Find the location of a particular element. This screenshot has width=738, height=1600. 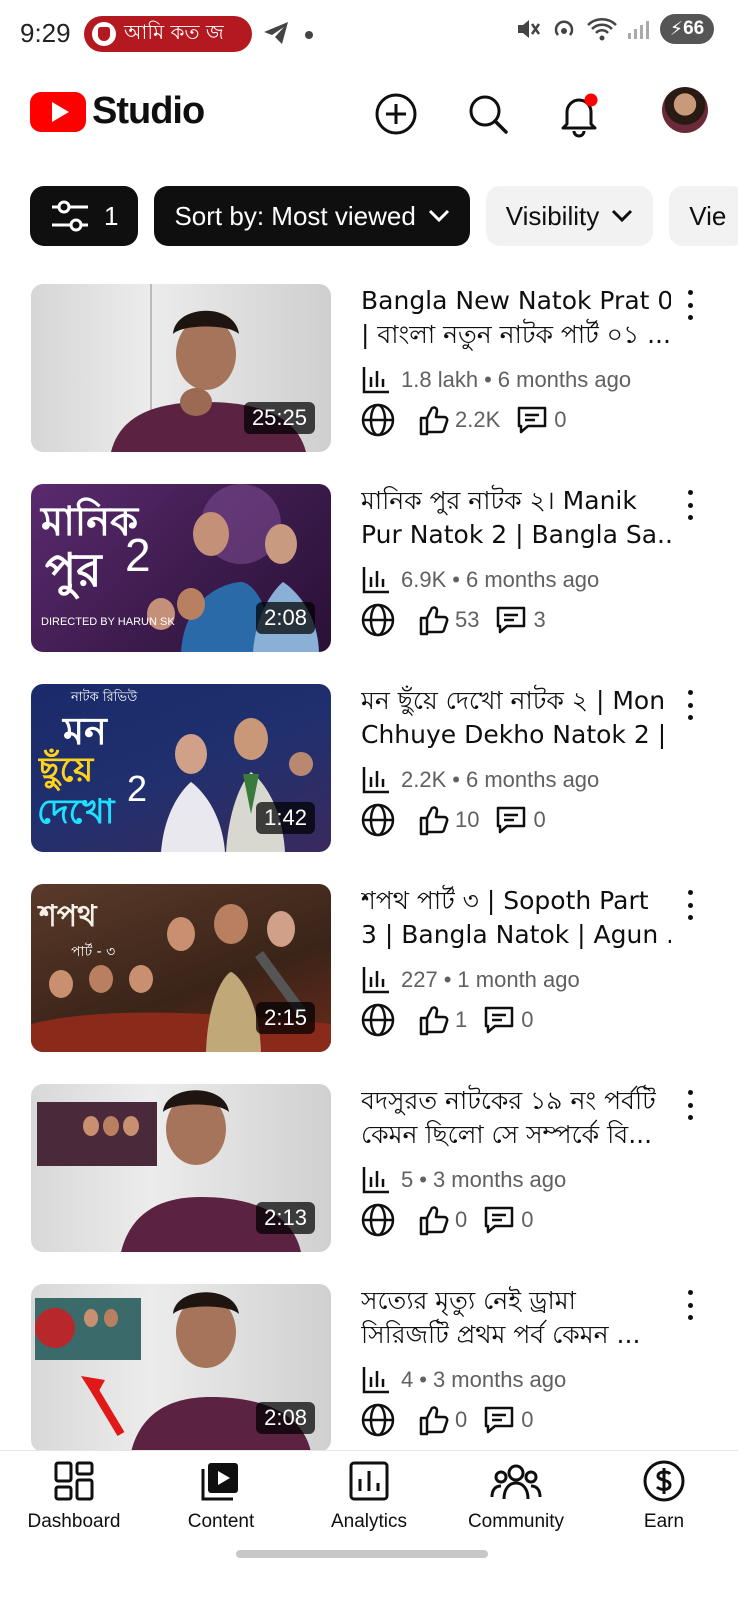

nav-analytics: Analytics is located at coordinates (369, 1496).